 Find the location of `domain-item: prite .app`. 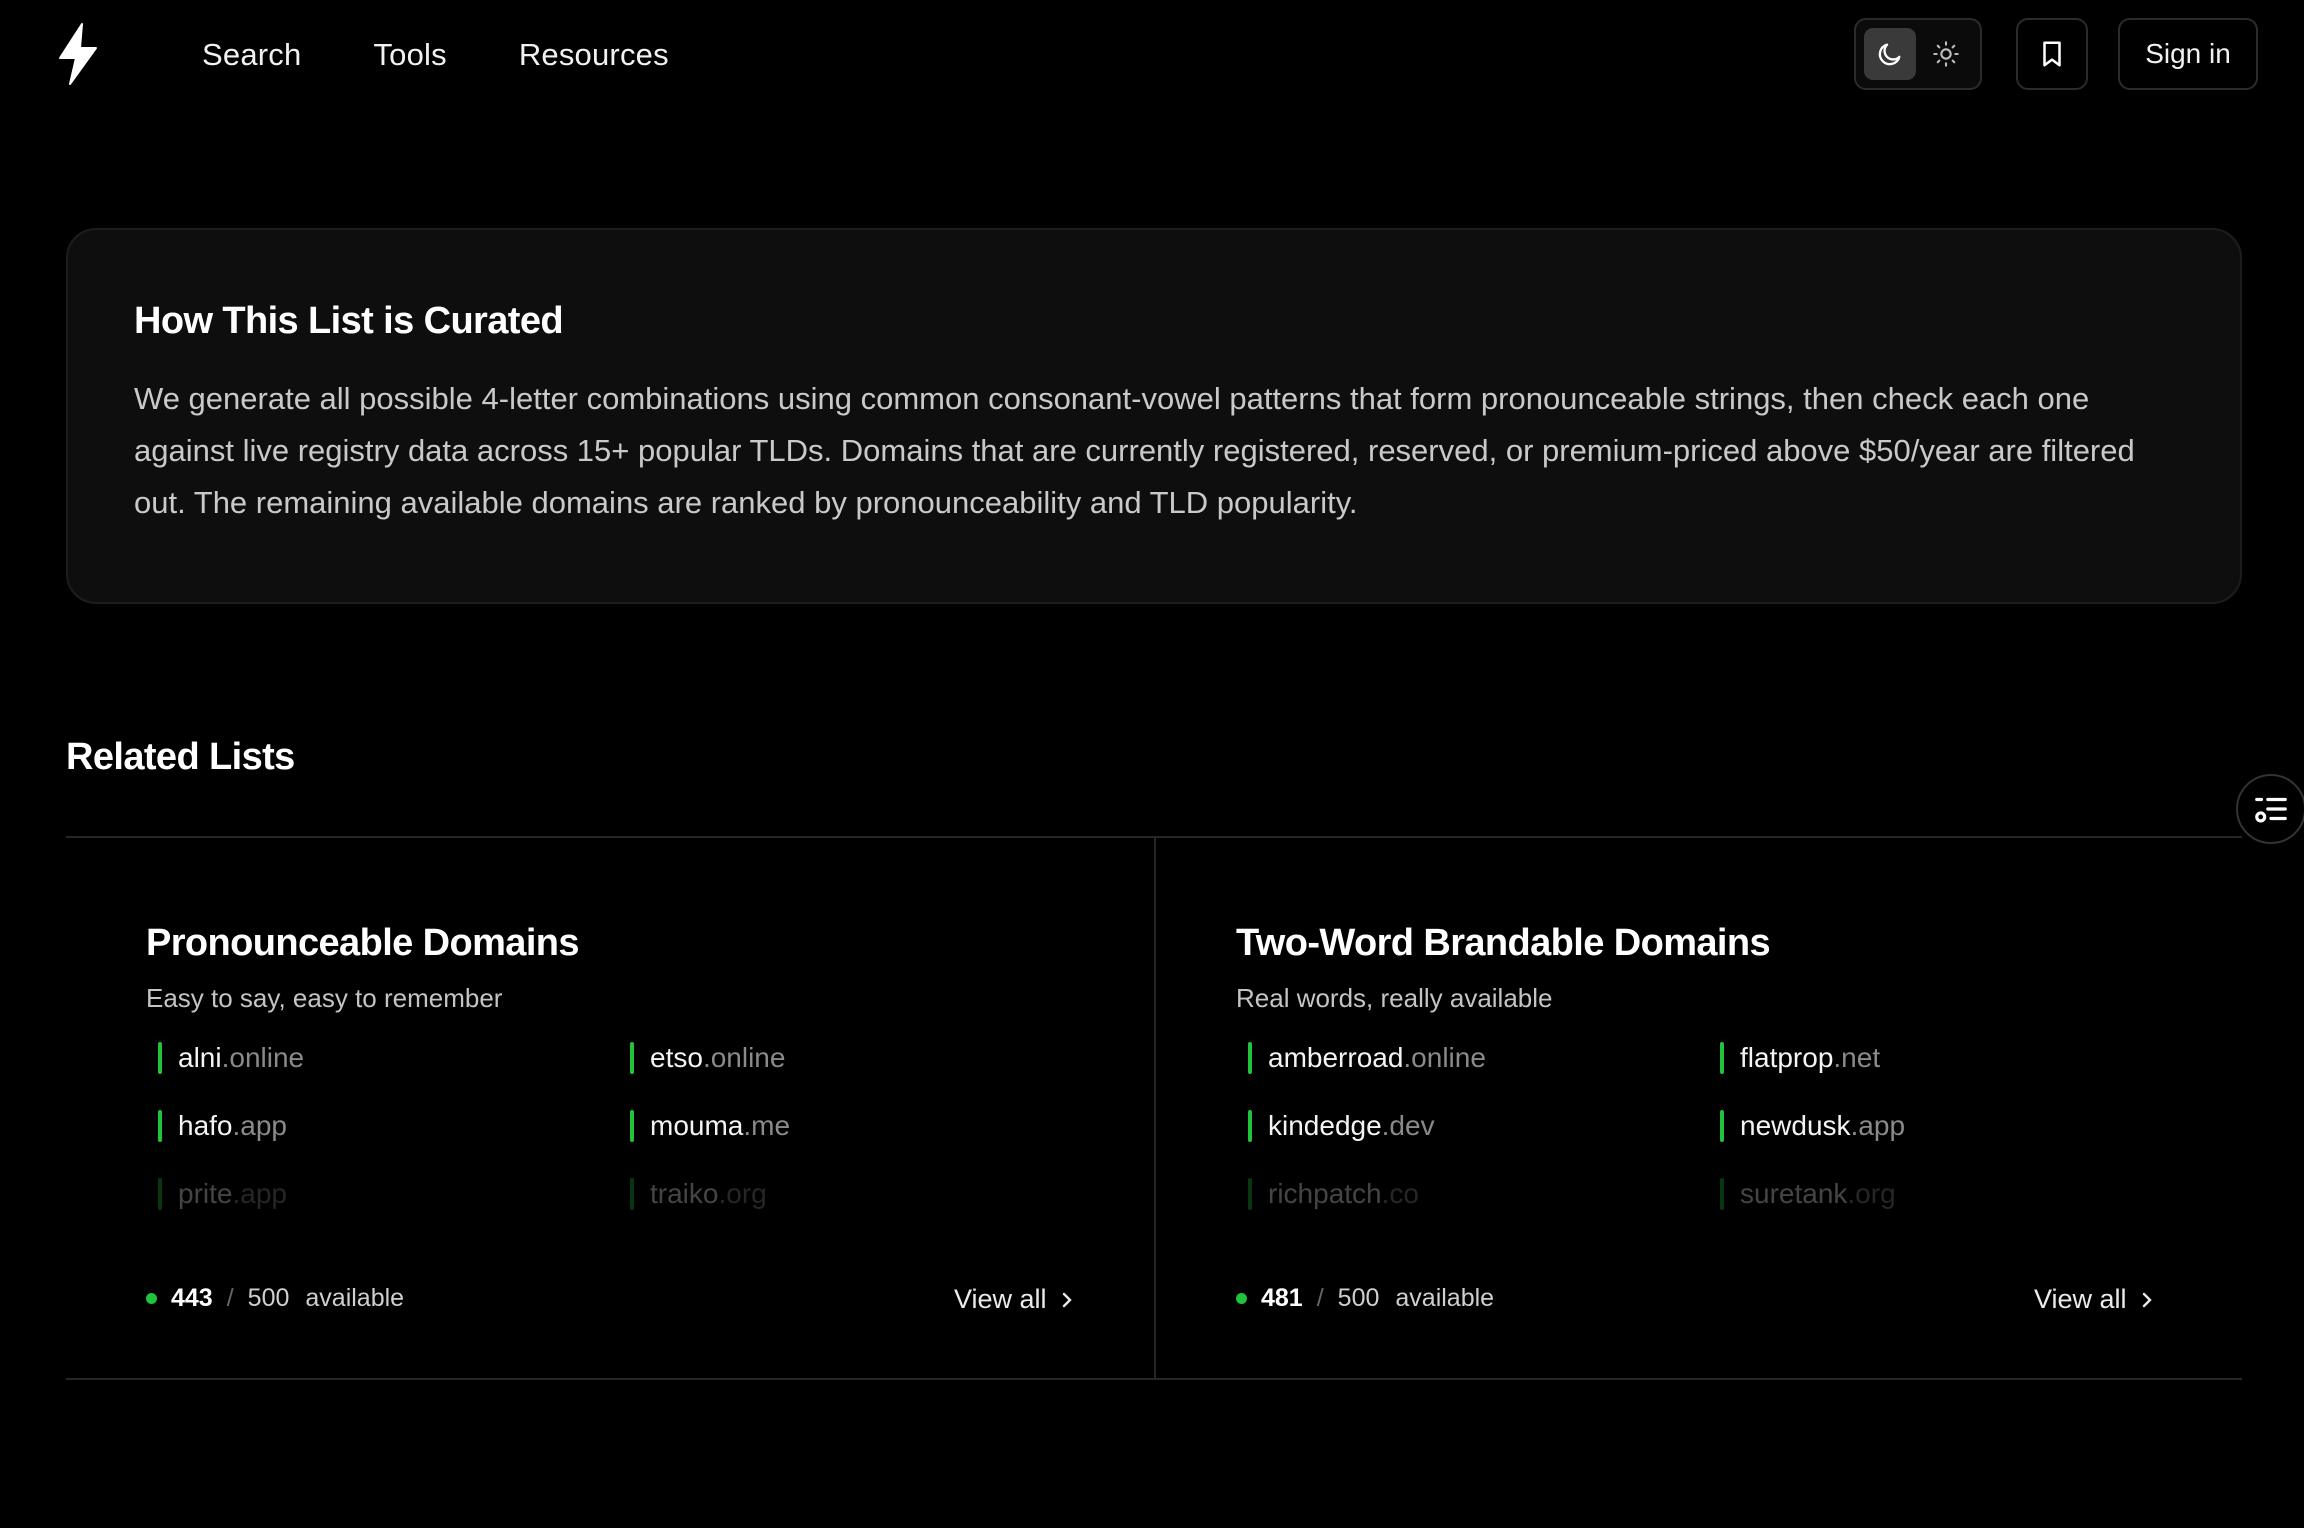

domain-item: prite .app is located at coordinates (382, 1194).